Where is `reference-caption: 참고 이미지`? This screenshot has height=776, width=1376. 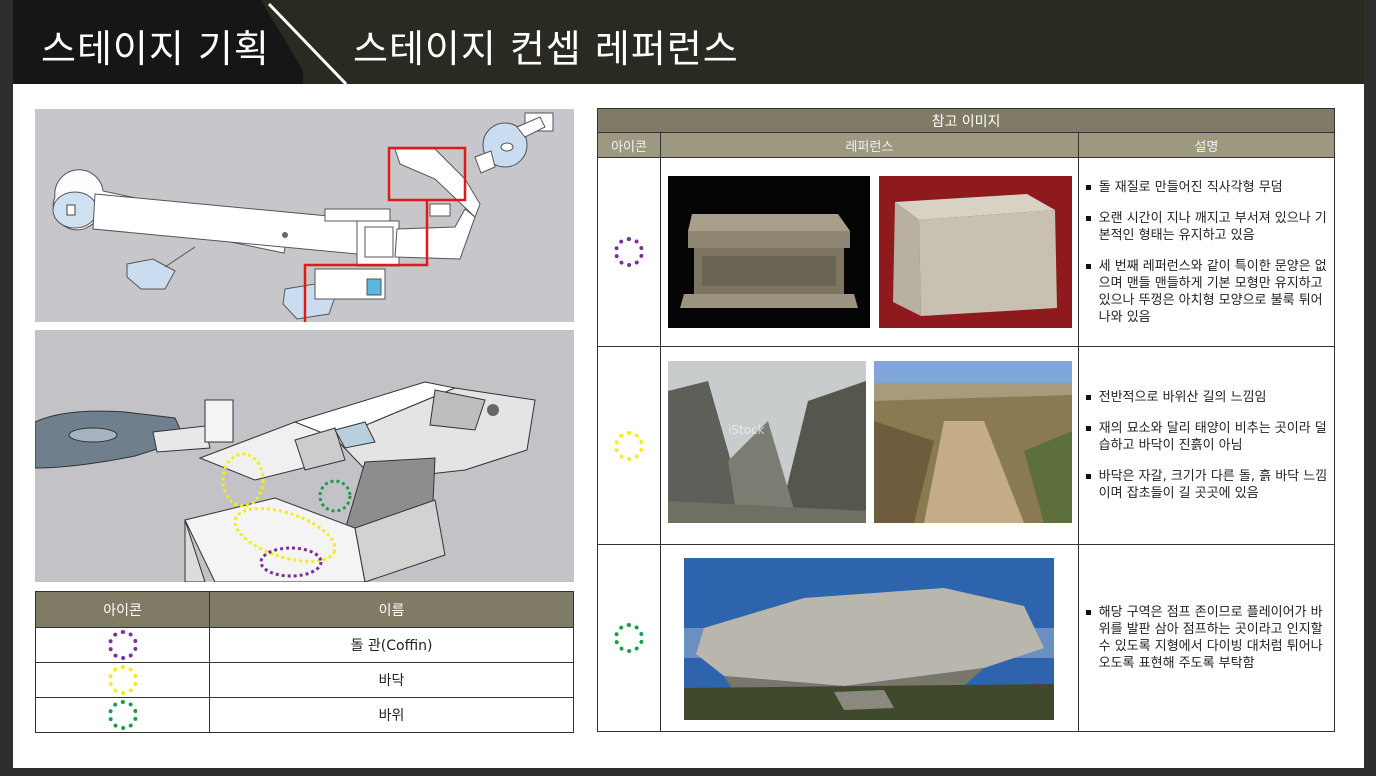
reference-caption: 참고 이미지 is located at coordinates (966, 120).